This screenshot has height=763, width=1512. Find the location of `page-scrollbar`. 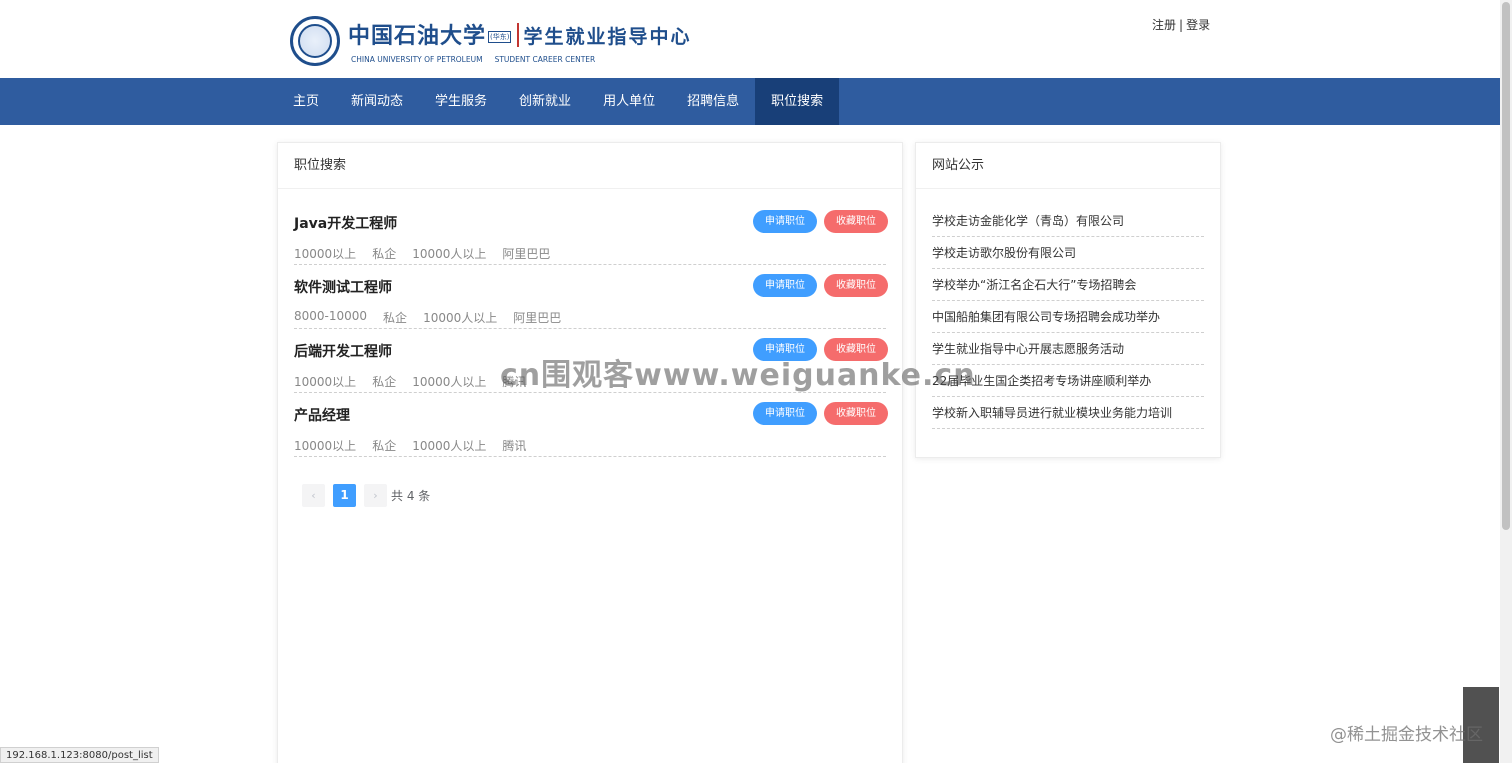

page-scrollbar is located at coordinates (1506, 381).